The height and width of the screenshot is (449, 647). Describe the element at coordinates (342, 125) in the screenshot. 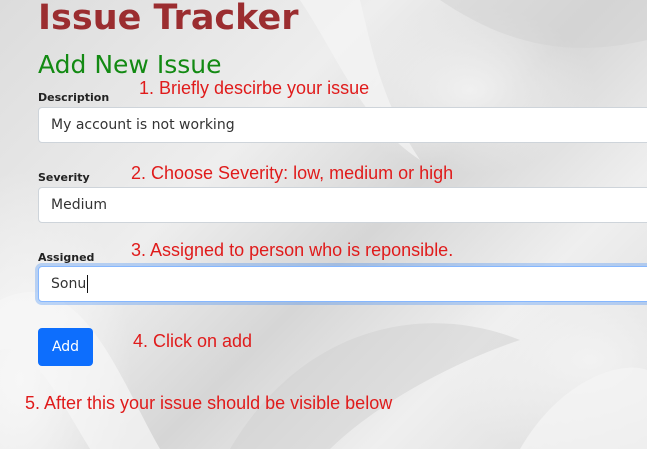

I see `description-input: My account is not working` at that location.